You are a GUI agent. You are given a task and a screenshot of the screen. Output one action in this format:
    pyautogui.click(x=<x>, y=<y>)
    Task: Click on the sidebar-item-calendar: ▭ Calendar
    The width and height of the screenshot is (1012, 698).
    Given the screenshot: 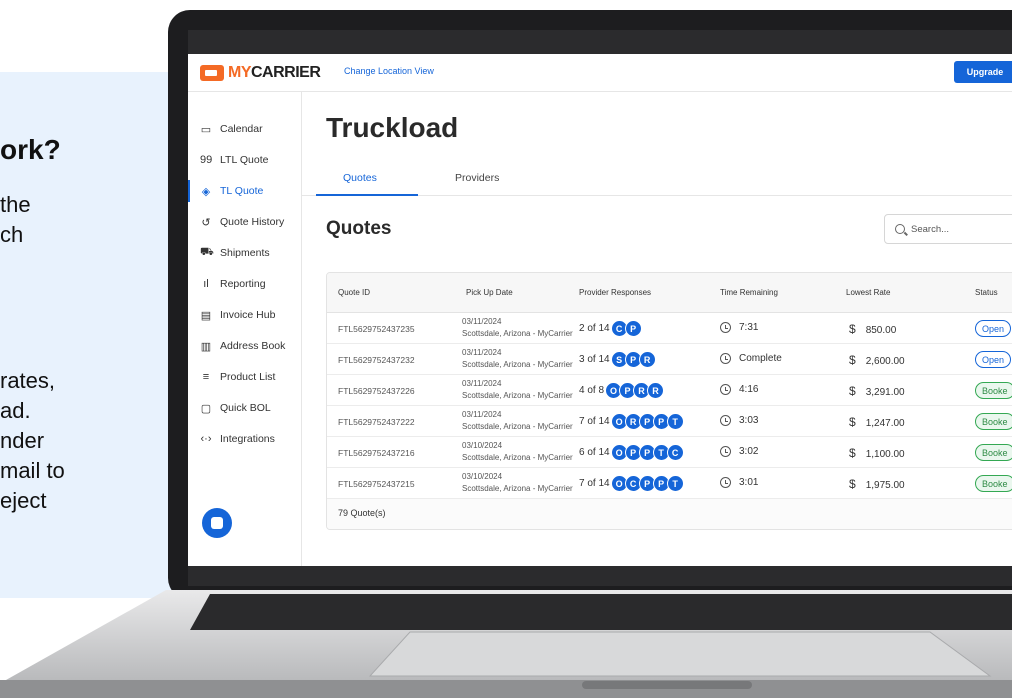 What is the action you would take?
    pyautogui.click(x=245, y=129)
    